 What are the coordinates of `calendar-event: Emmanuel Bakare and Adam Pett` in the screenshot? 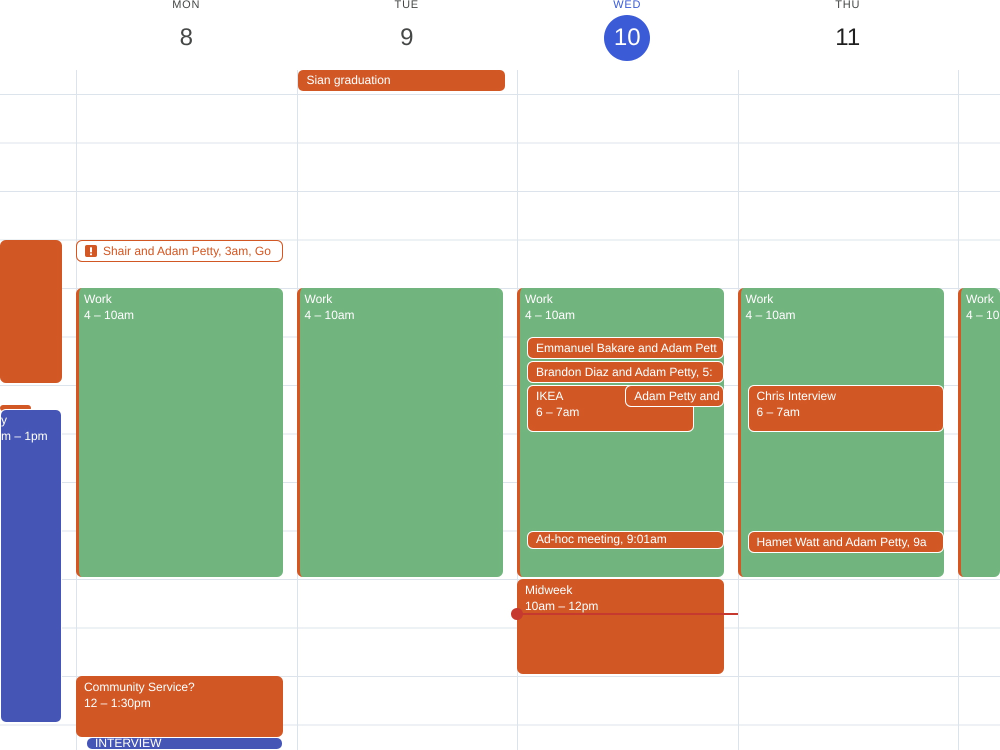 It's located at (625, 347).